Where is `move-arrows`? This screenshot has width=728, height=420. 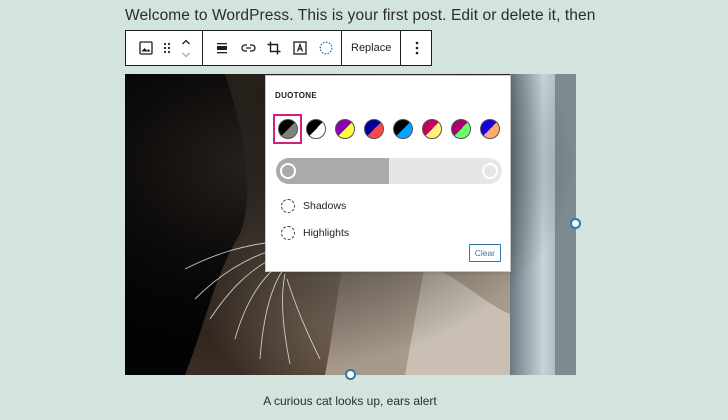 move-arrows is located at coordinates (186, 48).